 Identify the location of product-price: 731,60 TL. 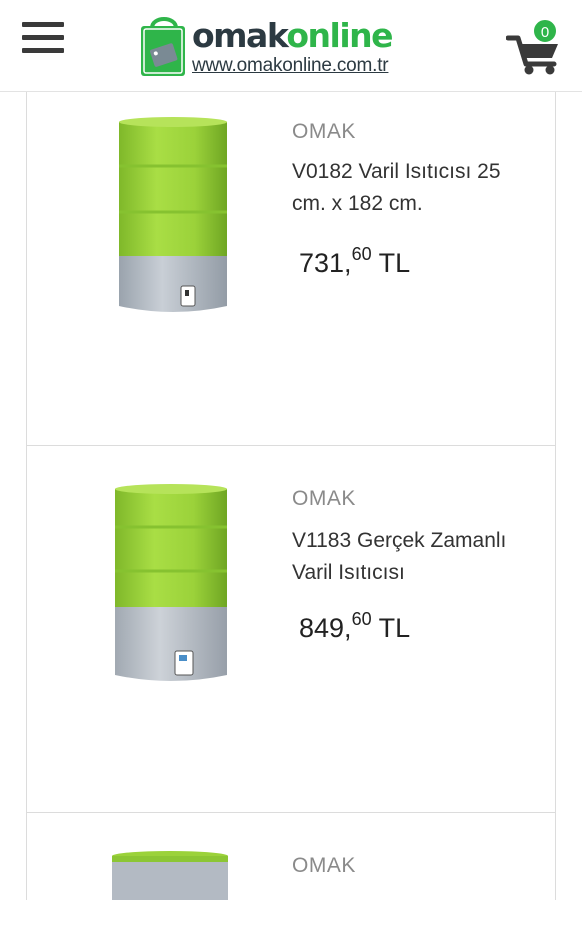
(355, 261).